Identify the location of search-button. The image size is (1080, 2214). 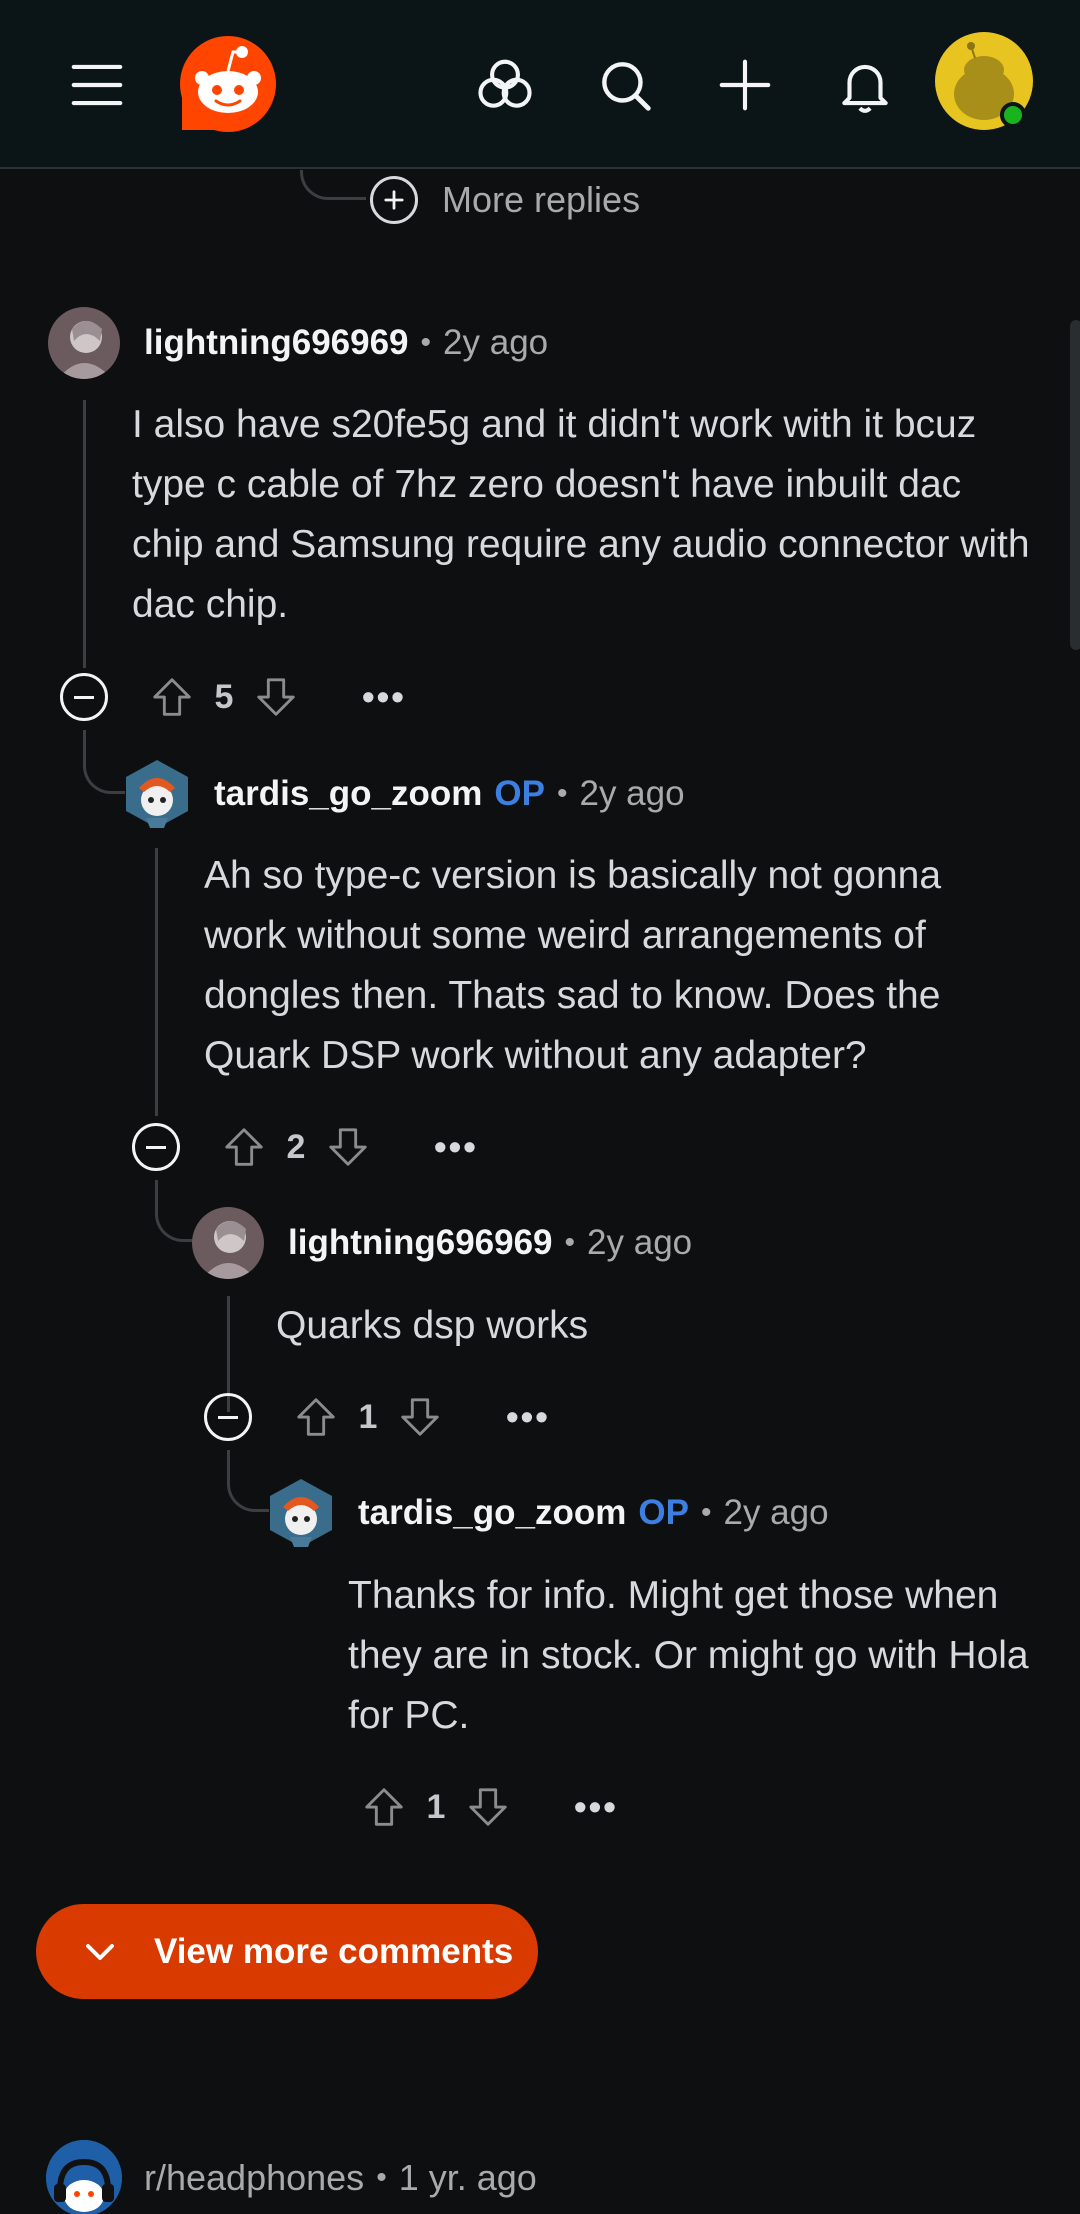
(625, 85).